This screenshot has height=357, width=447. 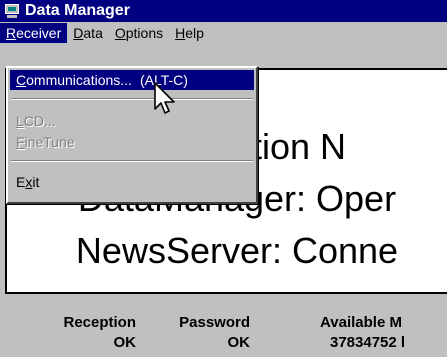 I want to click on menu-item-exit: Exit, so click(x=132, y=182).